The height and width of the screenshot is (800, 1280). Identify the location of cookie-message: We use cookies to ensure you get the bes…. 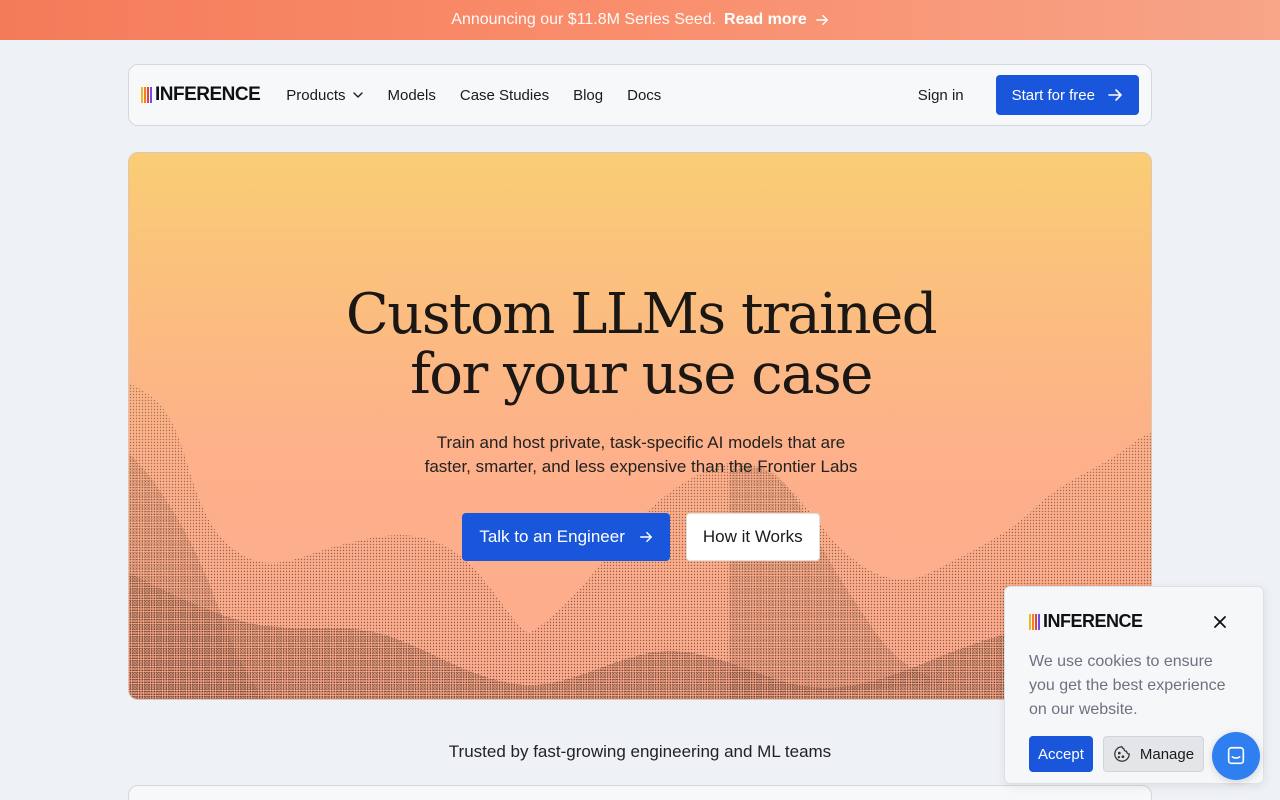
(1127, 685).